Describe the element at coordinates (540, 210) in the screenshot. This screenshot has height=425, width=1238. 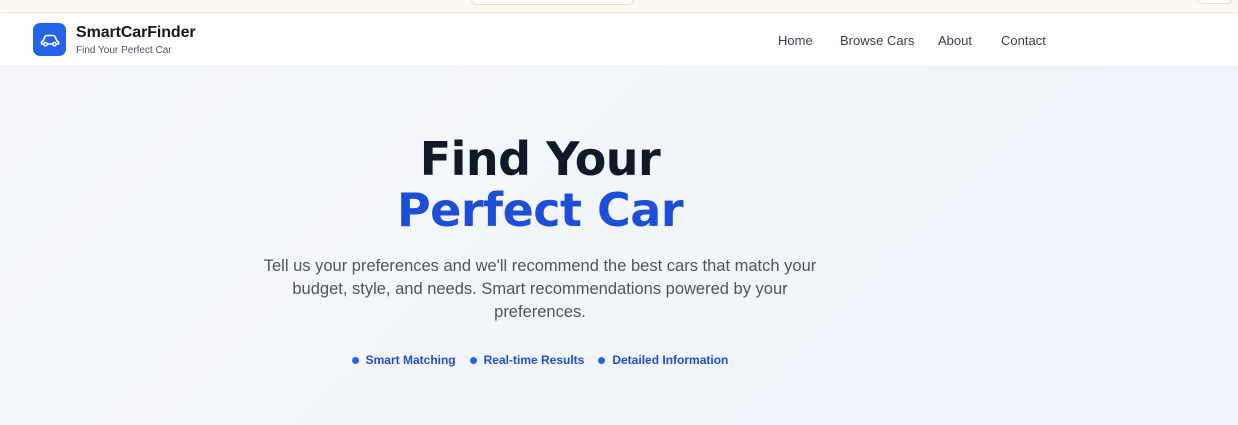
I see `hero-title-line2: Perfect Car` at that location.